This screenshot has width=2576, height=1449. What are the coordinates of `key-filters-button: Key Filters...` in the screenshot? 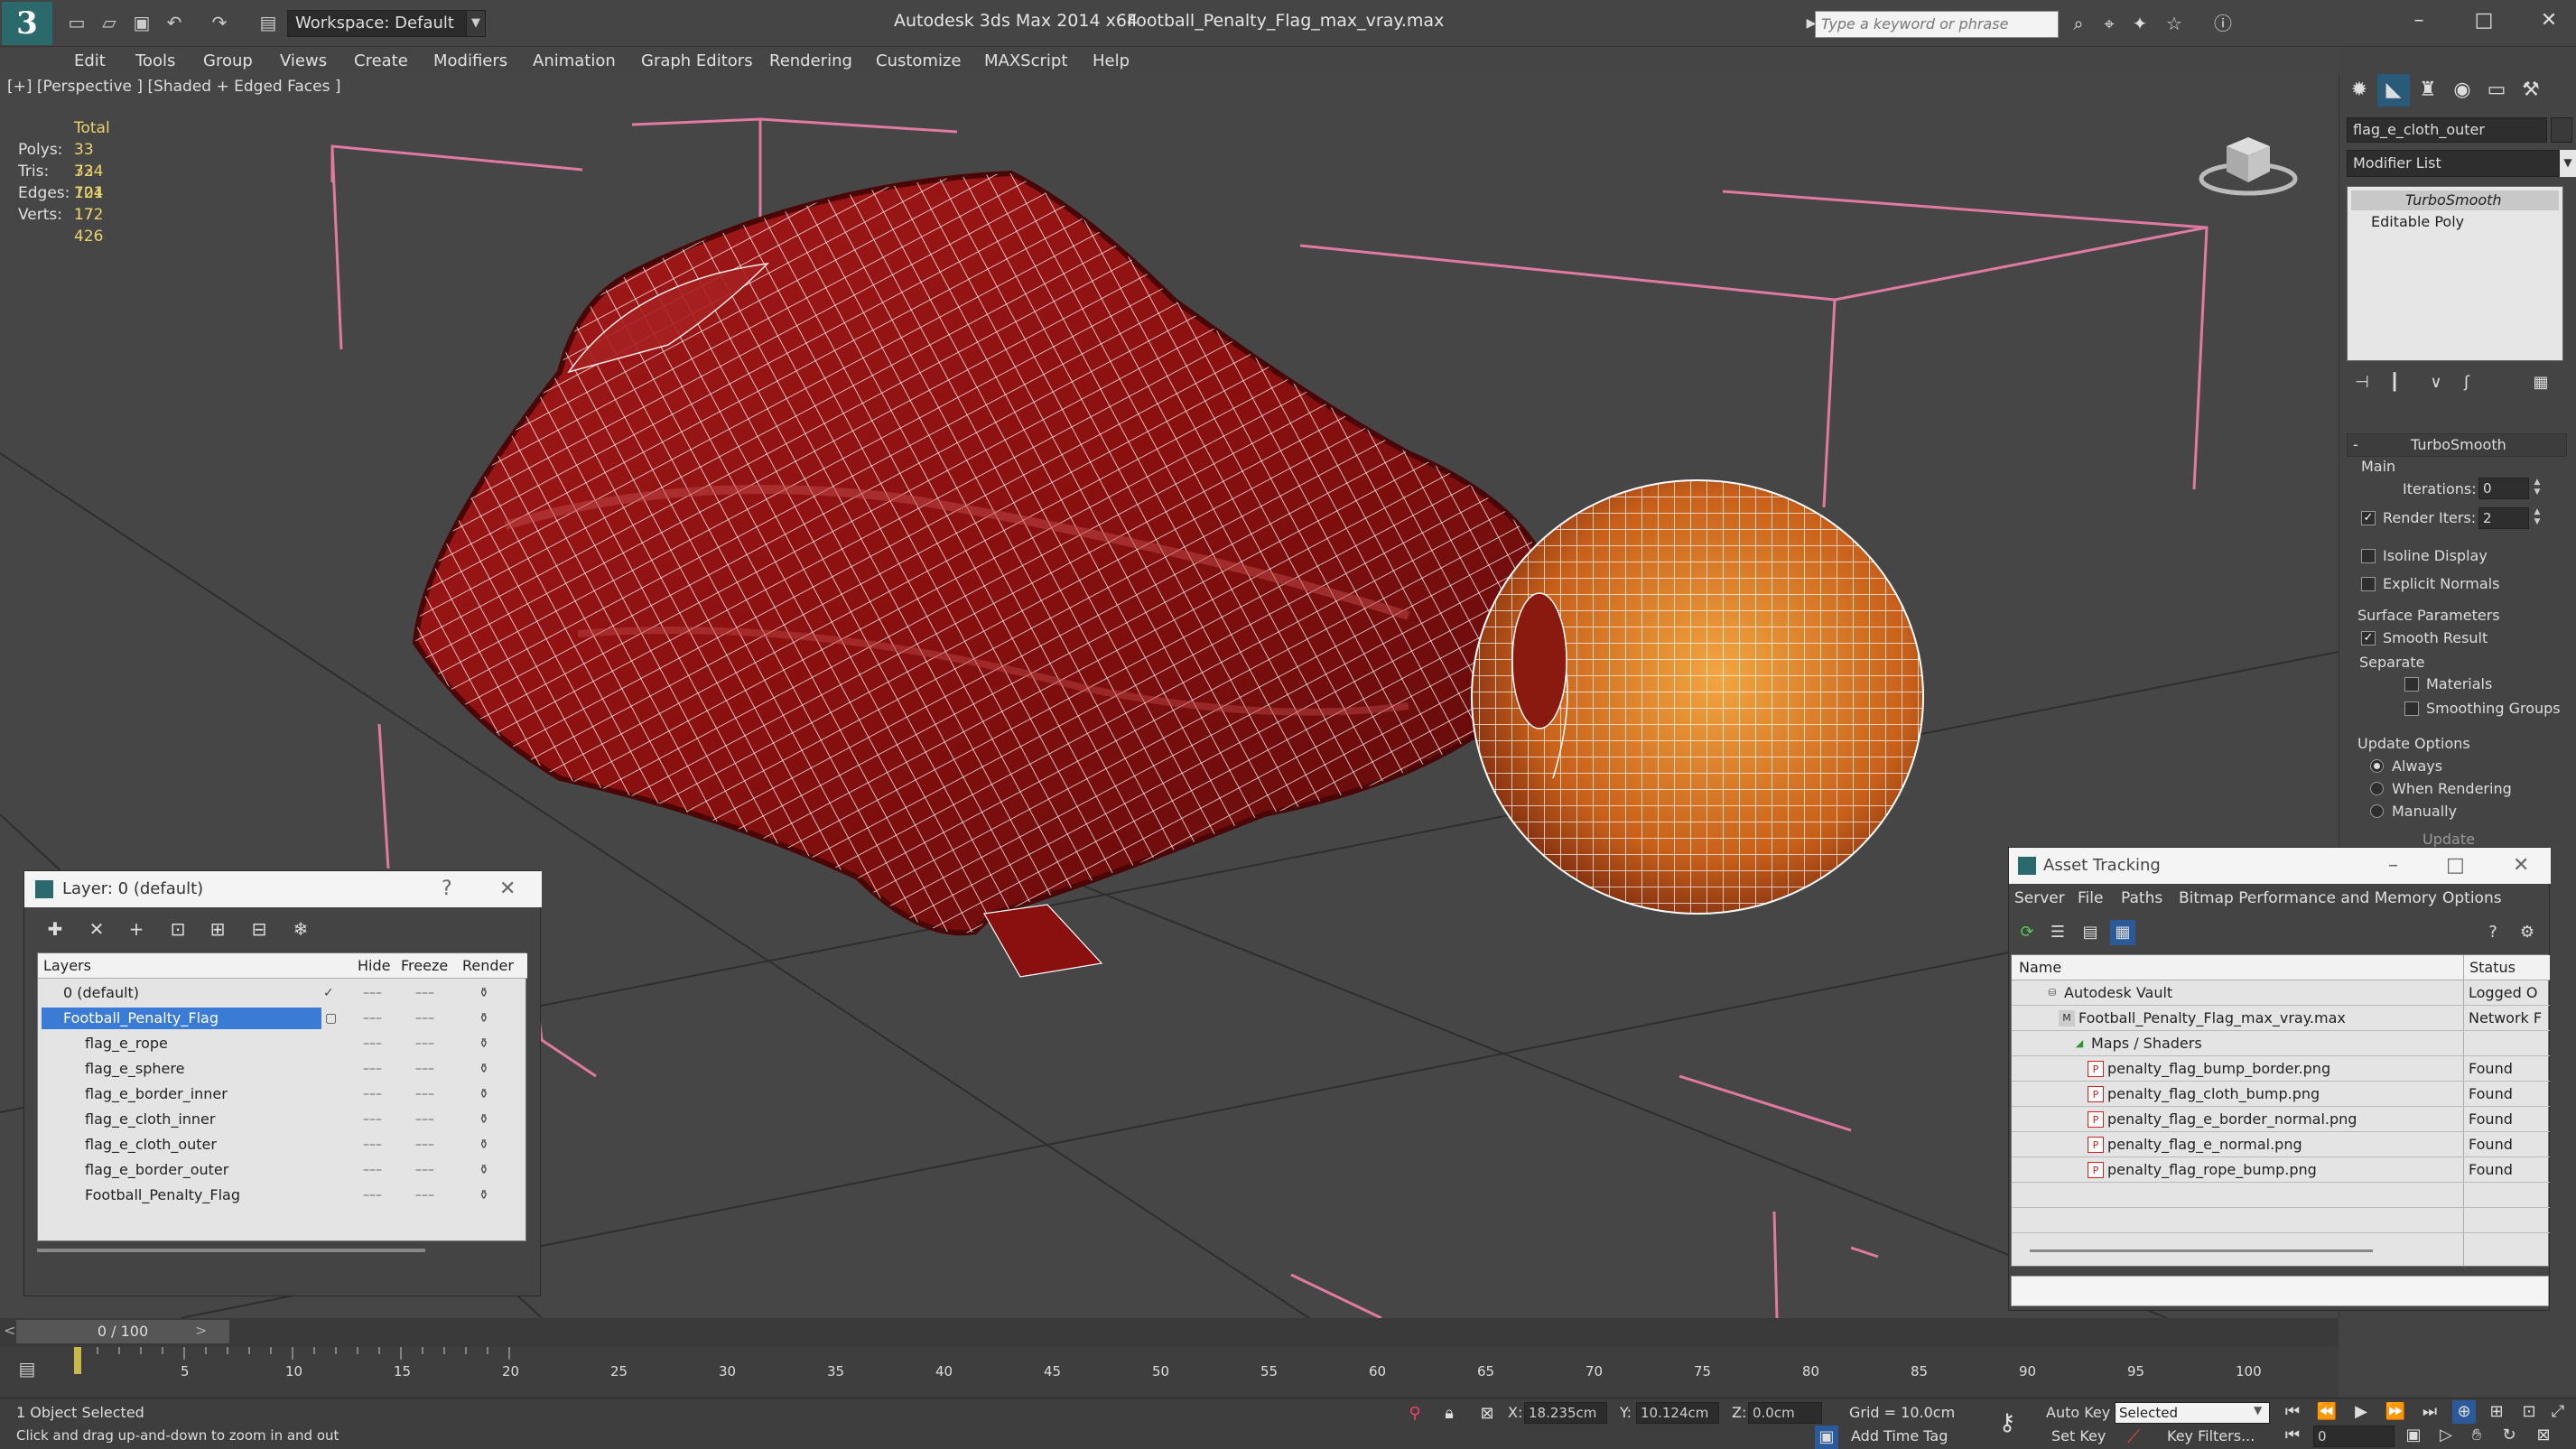 It's located at (2211, 1435).